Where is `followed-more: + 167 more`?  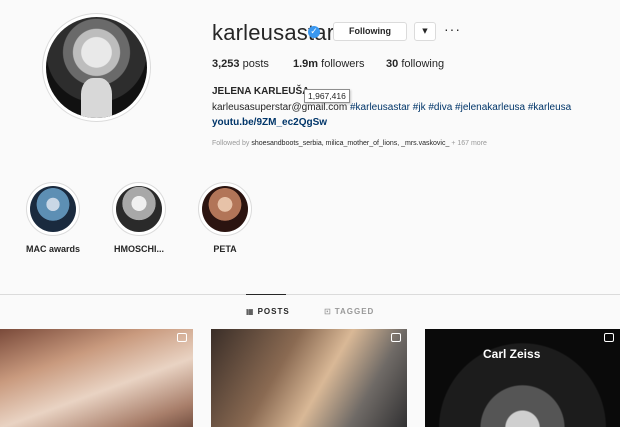 followed-more: + 167 more is located at coordinates (469, 143).